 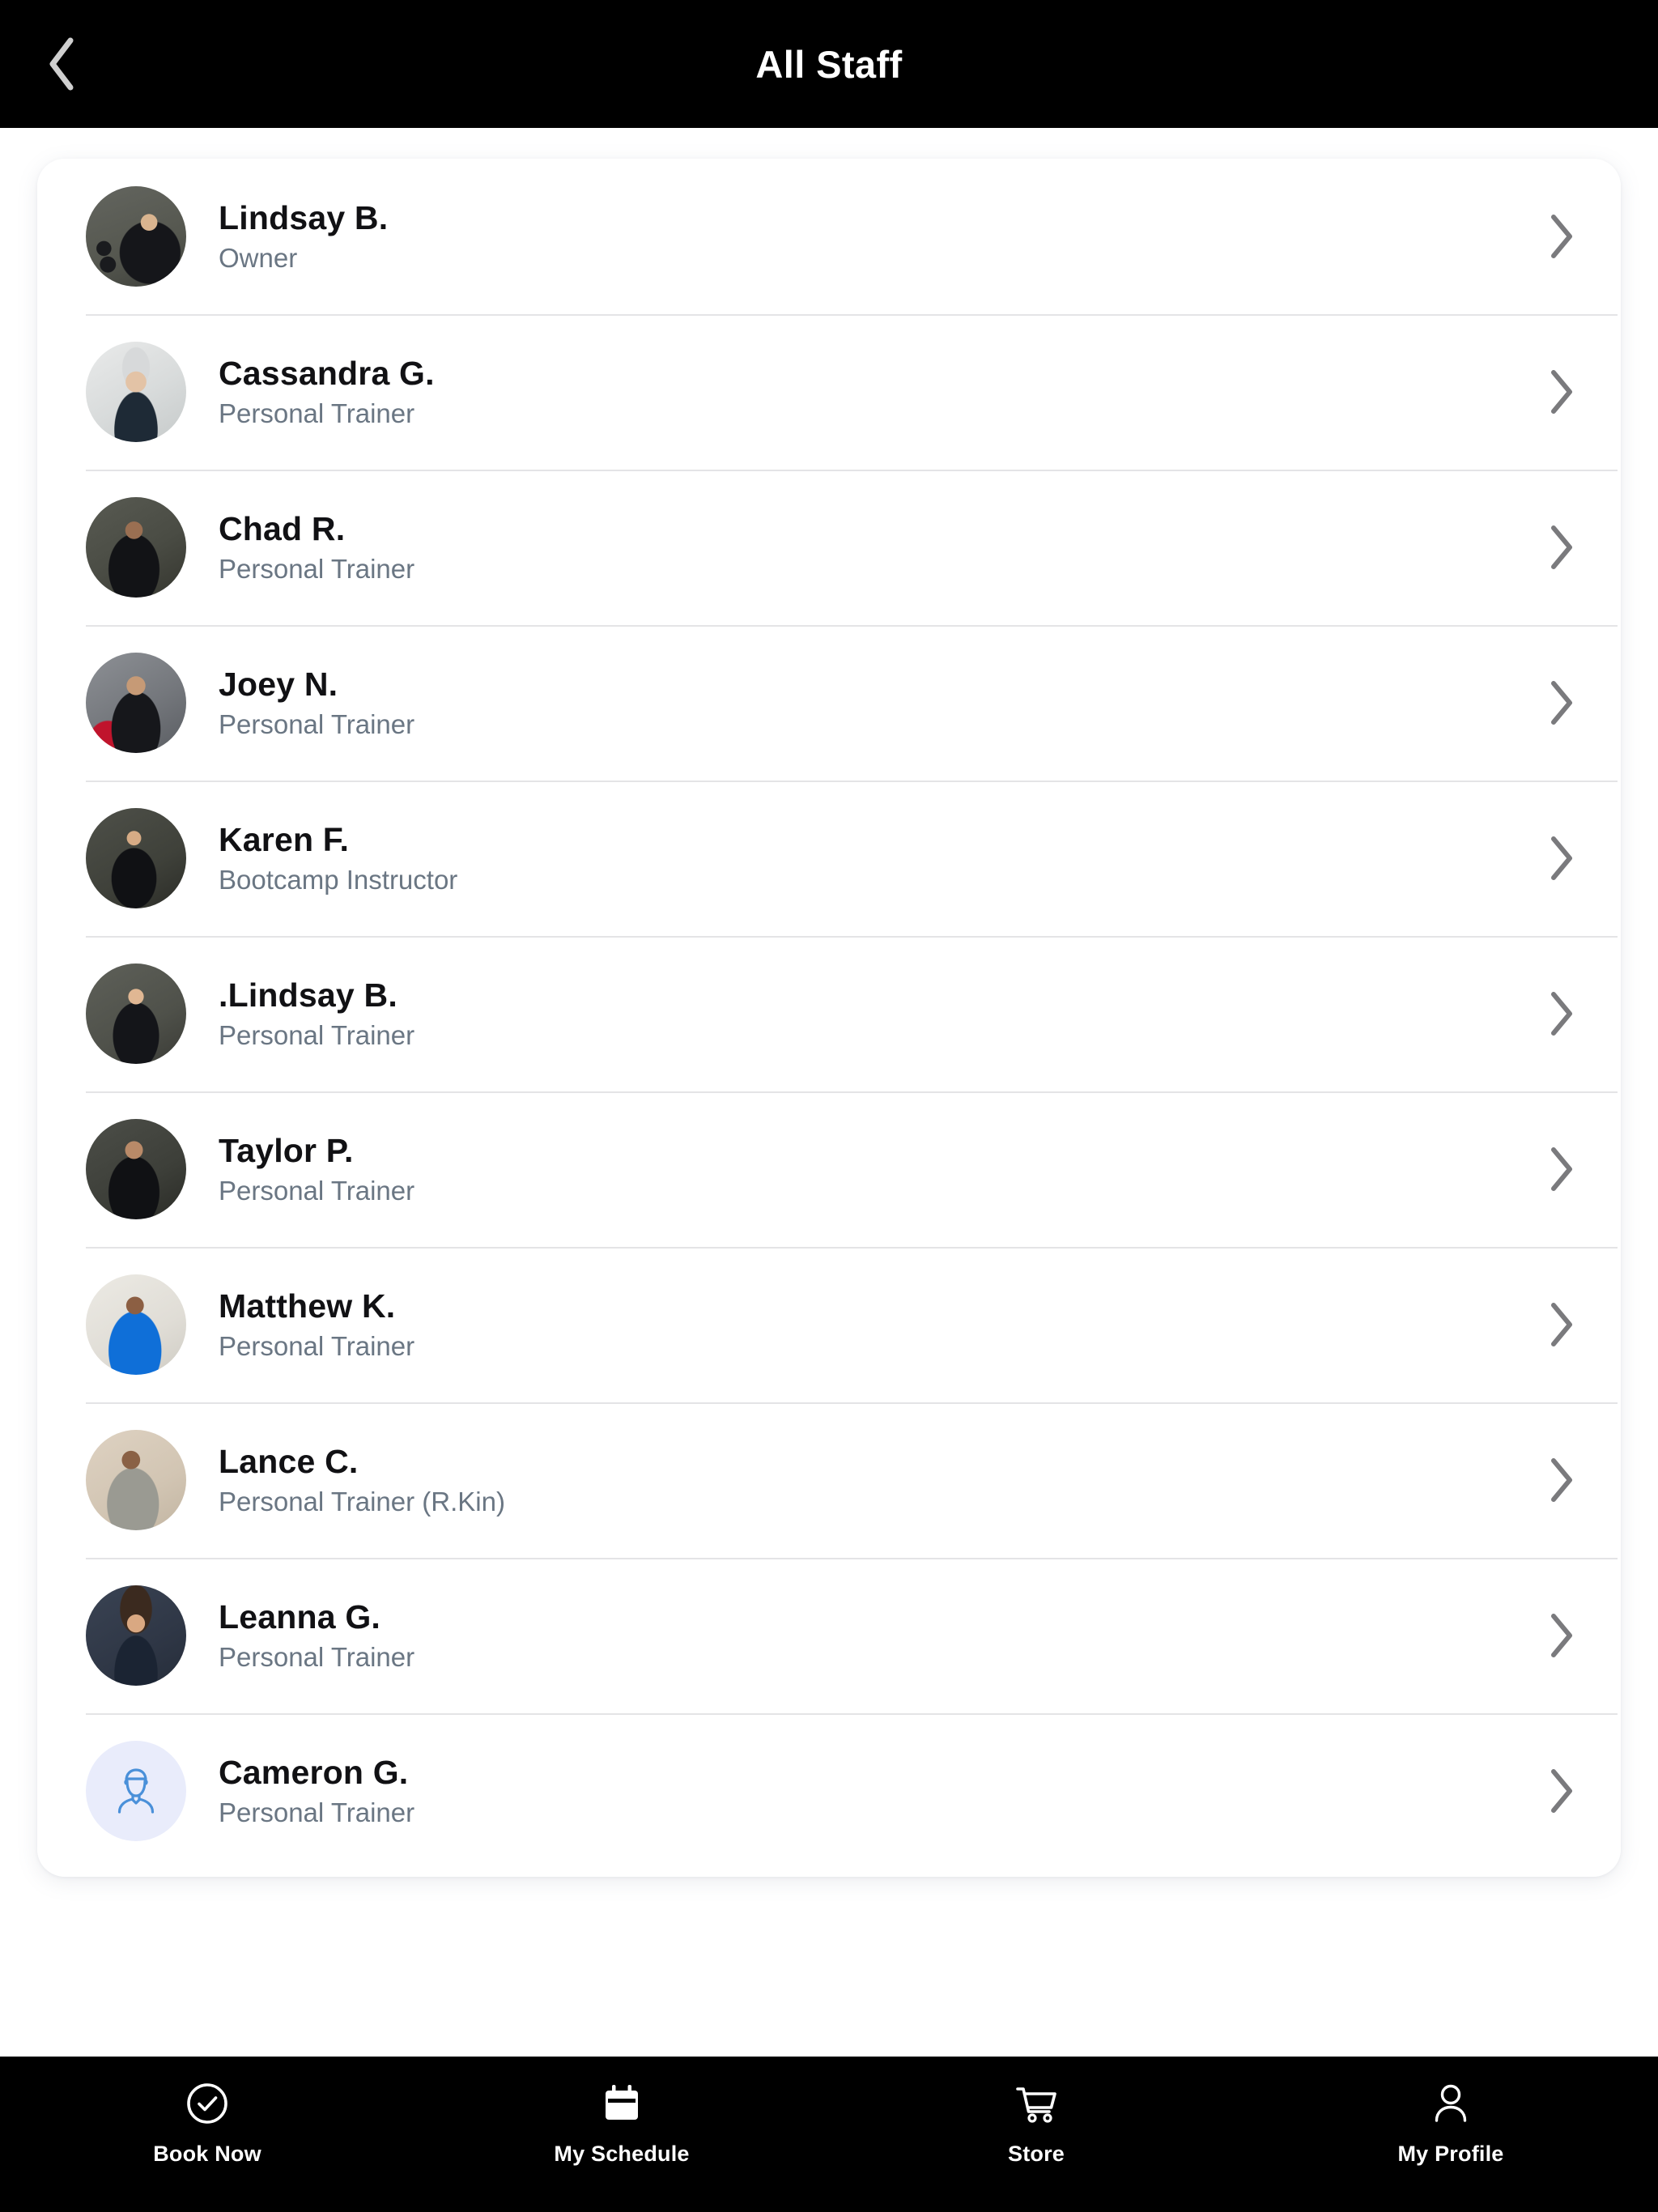 I want to click on staff-row: Lance C. Personal Trainer (R.Kin), so click(x=829, y=1480).